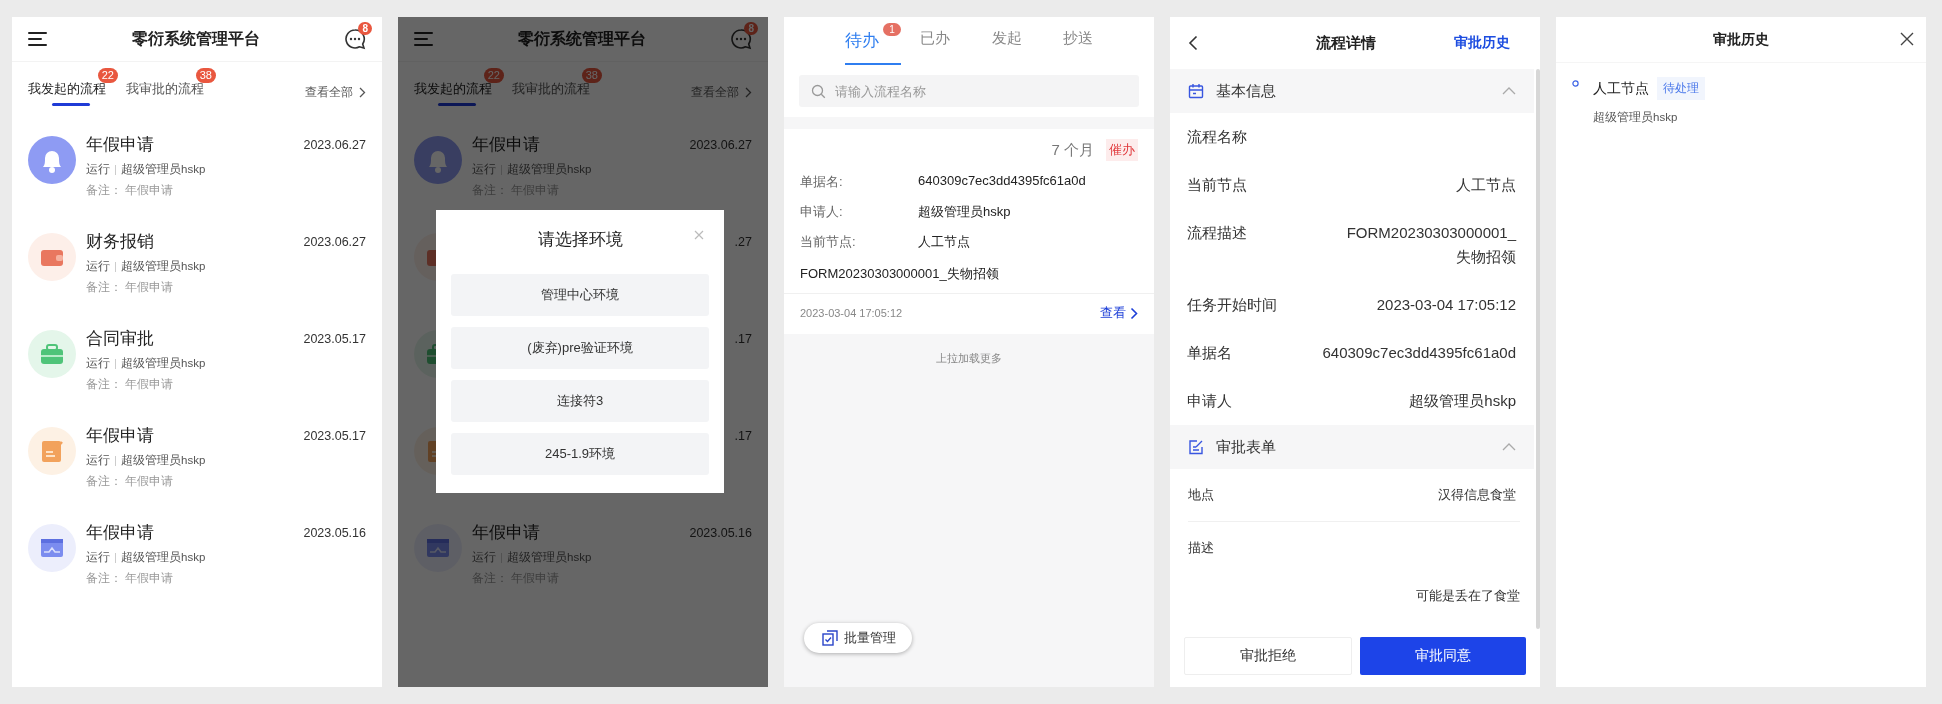  I want to click on search-field: 请输入流程名称, so click(969, 91).